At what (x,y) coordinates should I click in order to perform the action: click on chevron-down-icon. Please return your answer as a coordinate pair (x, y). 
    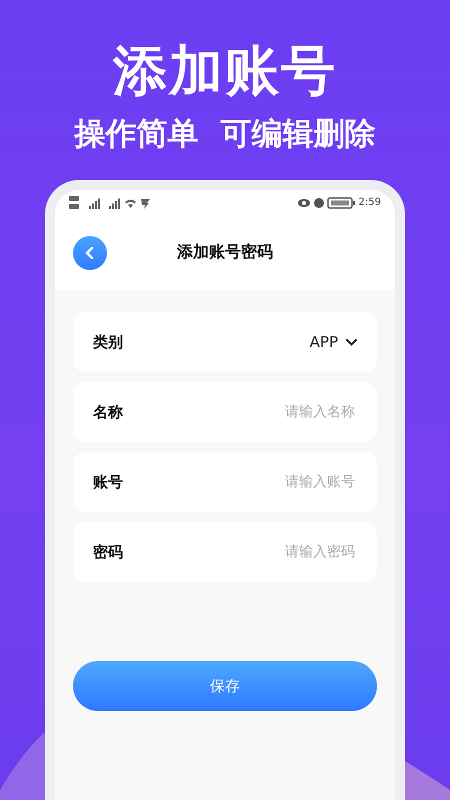
    Looking at the image, I should click on (351, 342).